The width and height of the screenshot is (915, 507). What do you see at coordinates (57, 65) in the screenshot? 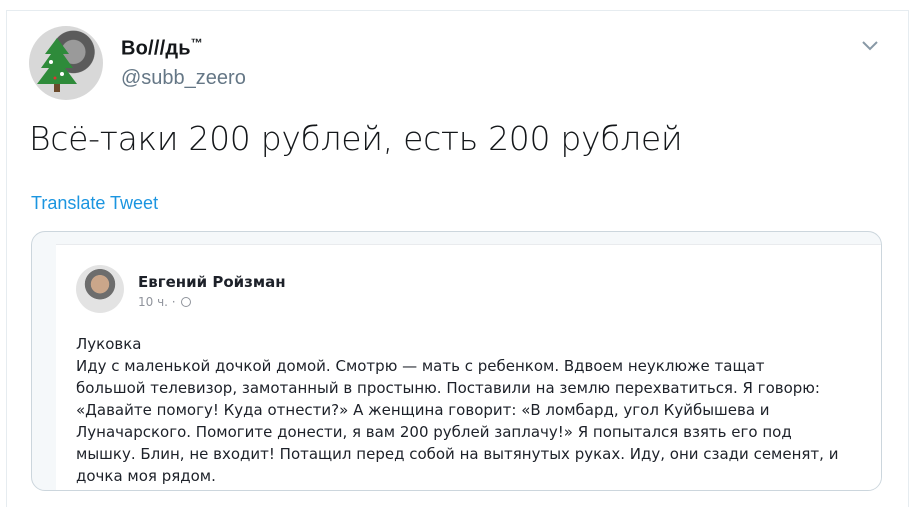
I see `tree-icon` at bounding box center [57, 65].